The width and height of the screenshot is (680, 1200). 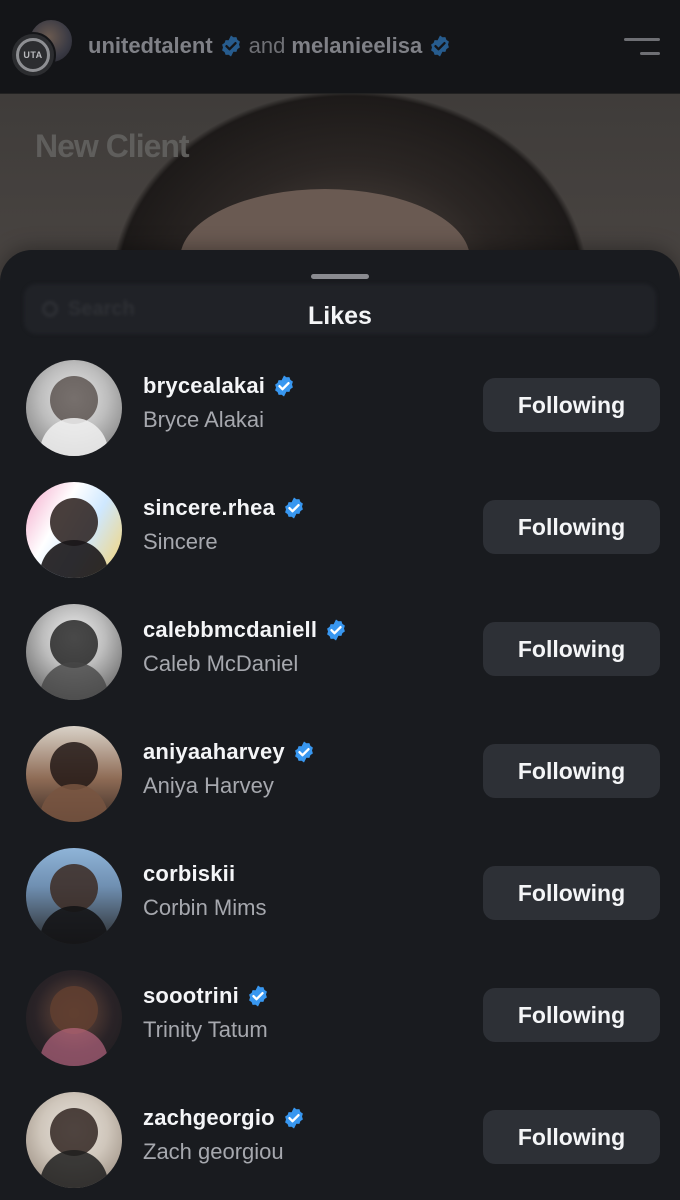 I want to click on username-line: brycealakai, so click(x=219, y=386).